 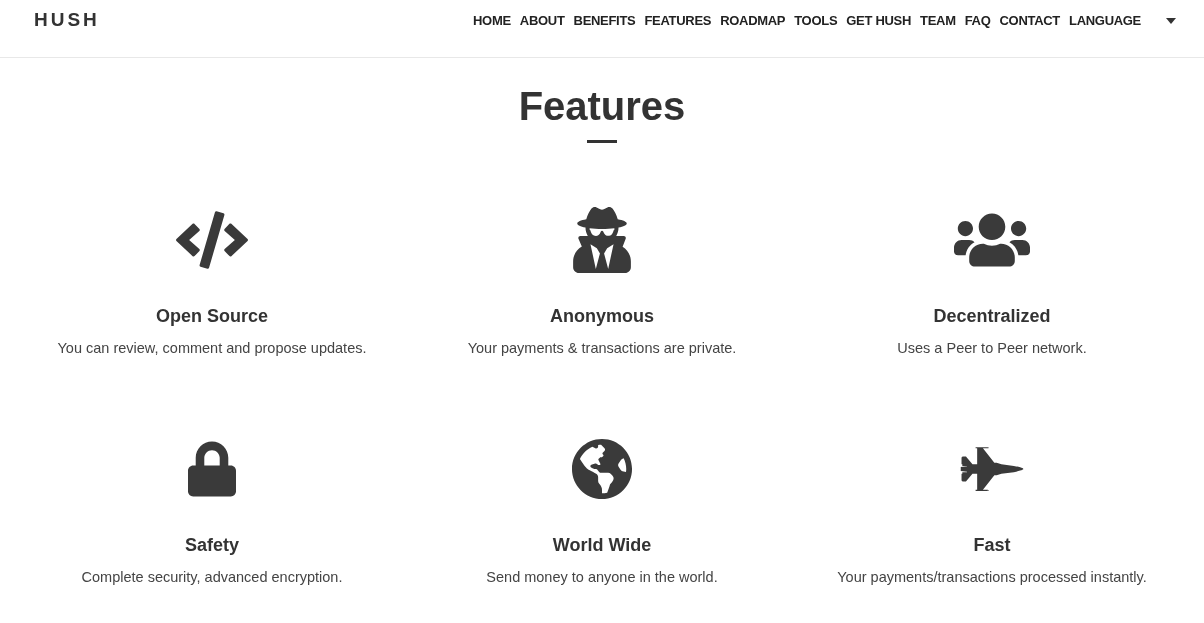 I want to click on feature-title: Safety, so click(x=212, y=545).